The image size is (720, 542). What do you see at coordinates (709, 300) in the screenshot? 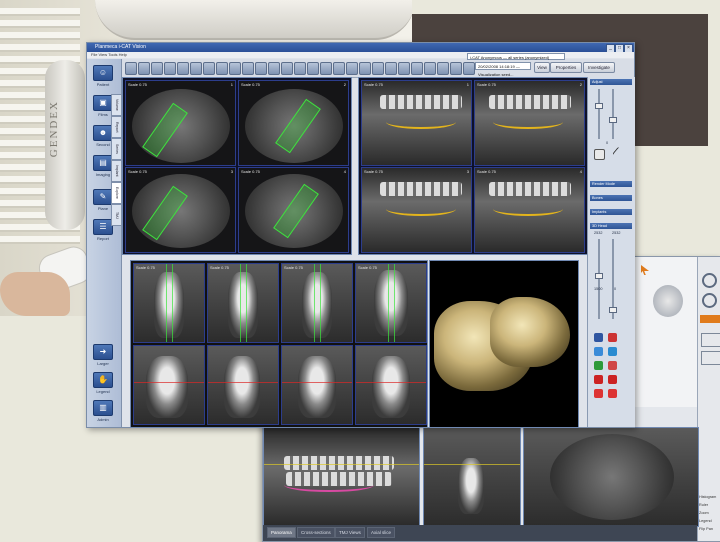
I see `zoom-out-icon` at bounding box center [709, 300].